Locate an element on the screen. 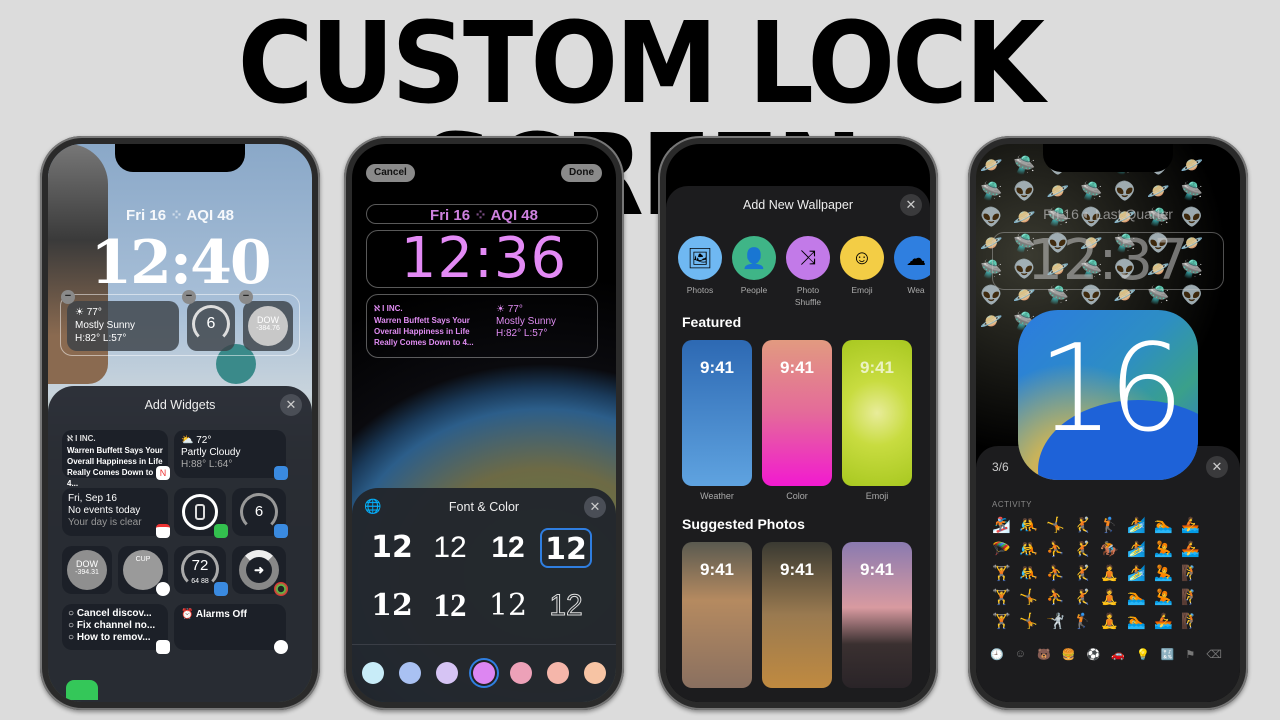 This screenshot has height=720, width=1280. category-people: 👤 People is located at coordinates (754, 266).